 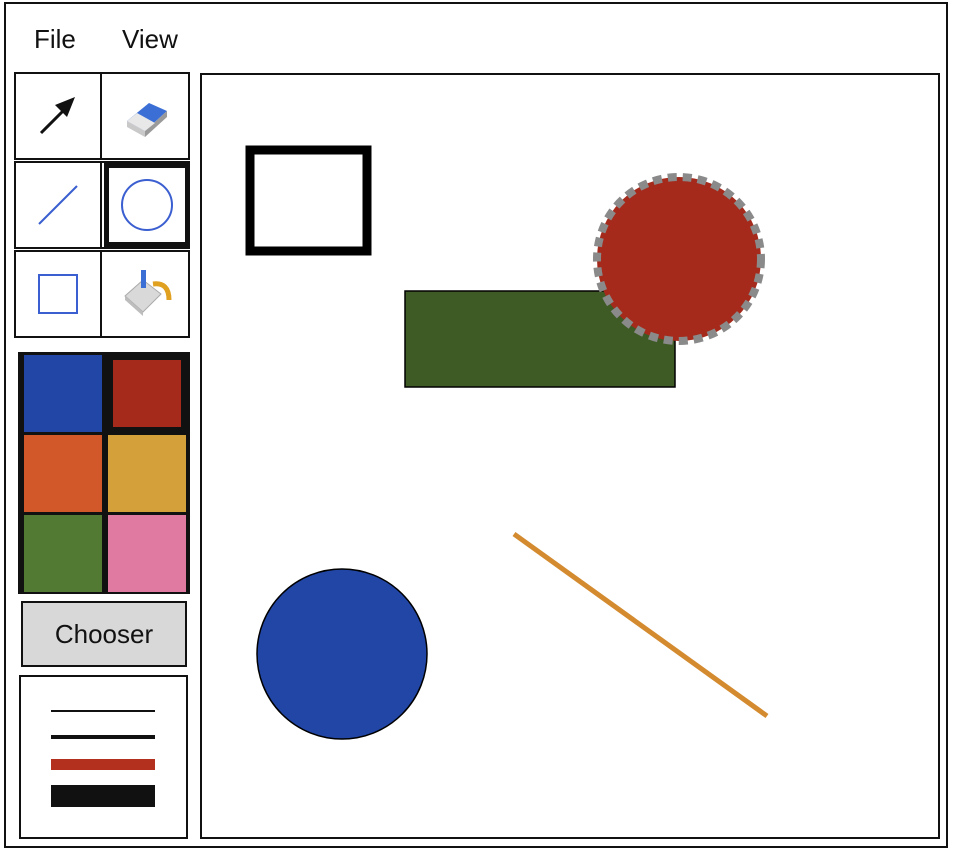 What do you see at coordinates (640, 625) in the screenshot?
I see `shape-orange-line` at bounding box center [640, 625].